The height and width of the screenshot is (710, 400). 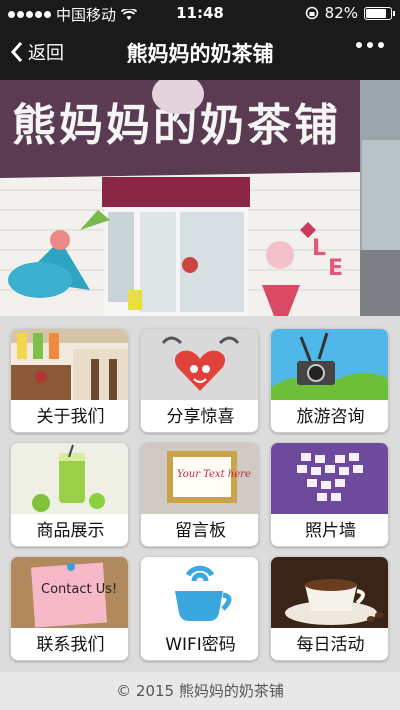 What do you see at coordinates (200, 691) in the screenshot?
I see `footer-copyright: © 2015 熊妈妈的奶茶铺` at bounding box center [200, 691].